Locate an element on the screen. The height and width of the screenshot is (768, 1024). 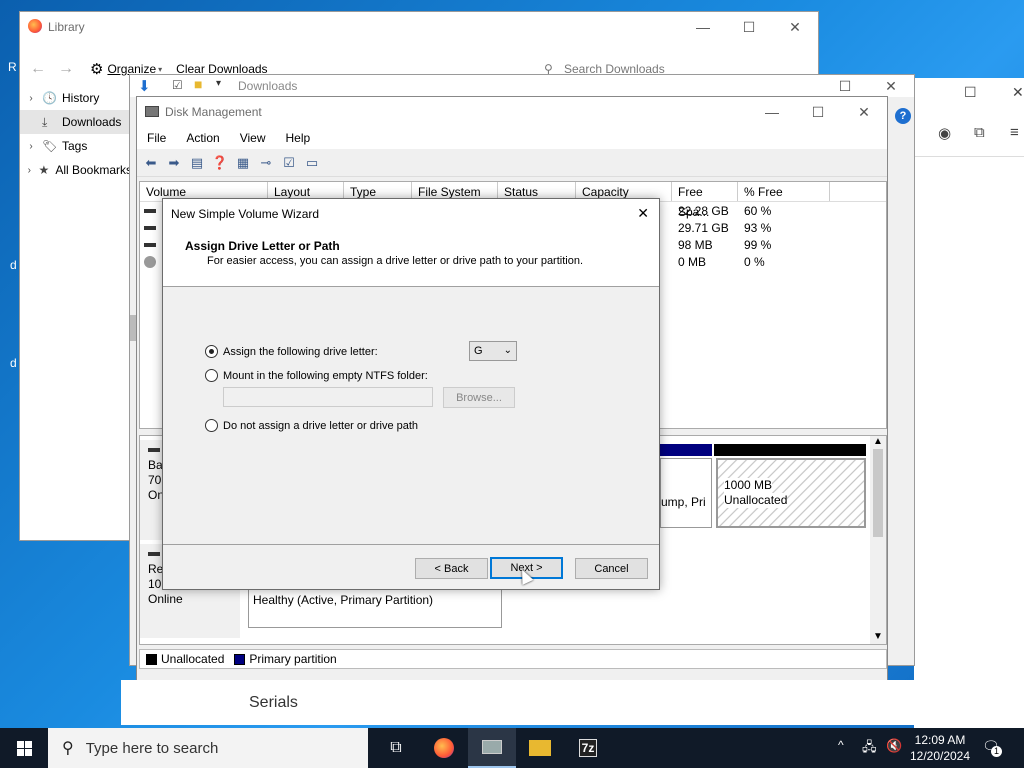
console-icon: ▤ is located at coordinates (197, 163).